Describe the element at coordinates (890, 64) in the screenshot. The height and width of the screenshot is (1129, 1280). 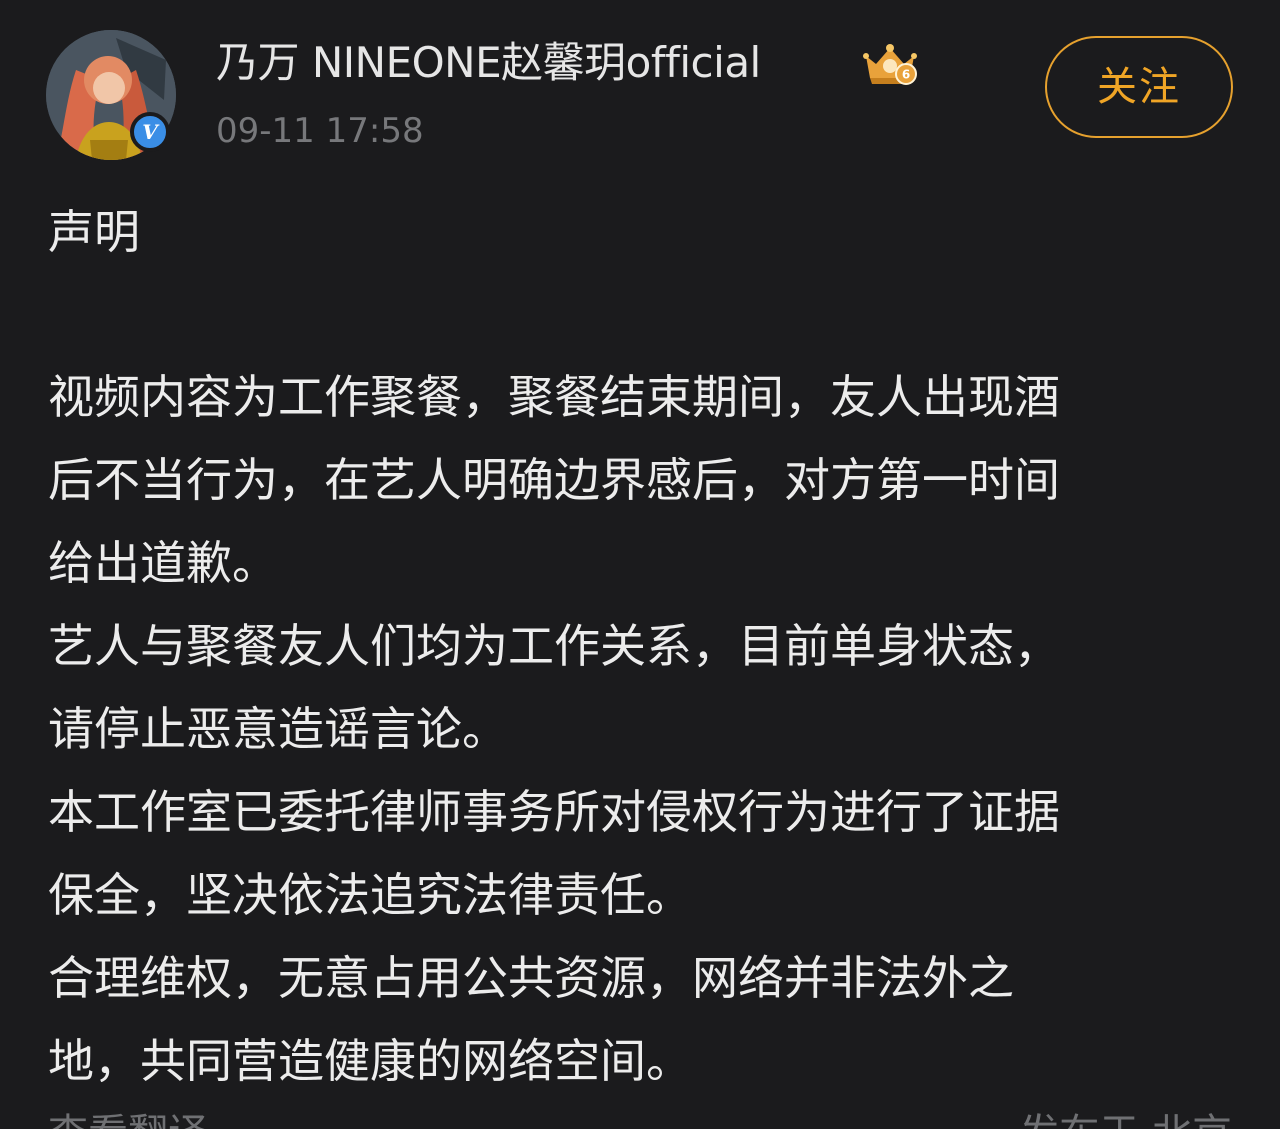
I see `vip-level-badge-icon: 6` at that location.